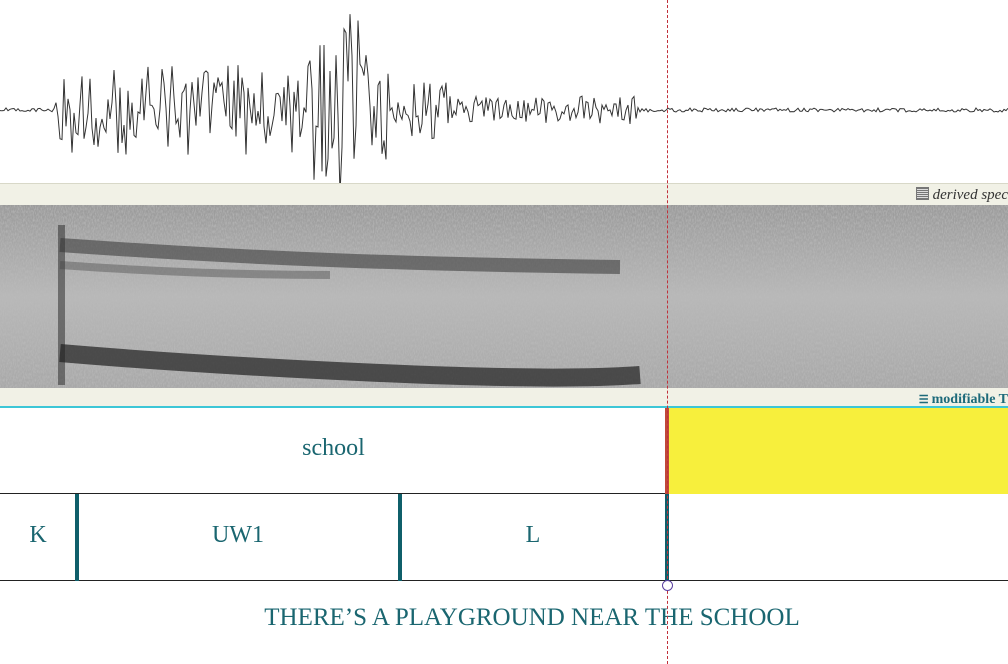 The width and height of the screenshot is (1008, 664). What do you see at coordinates (532, 617) in the screenshot?
I see `sentence-transcript: THERE’S A PLAYGROUND NEAR THE SCHOOL` at bounding box center [532, 617].